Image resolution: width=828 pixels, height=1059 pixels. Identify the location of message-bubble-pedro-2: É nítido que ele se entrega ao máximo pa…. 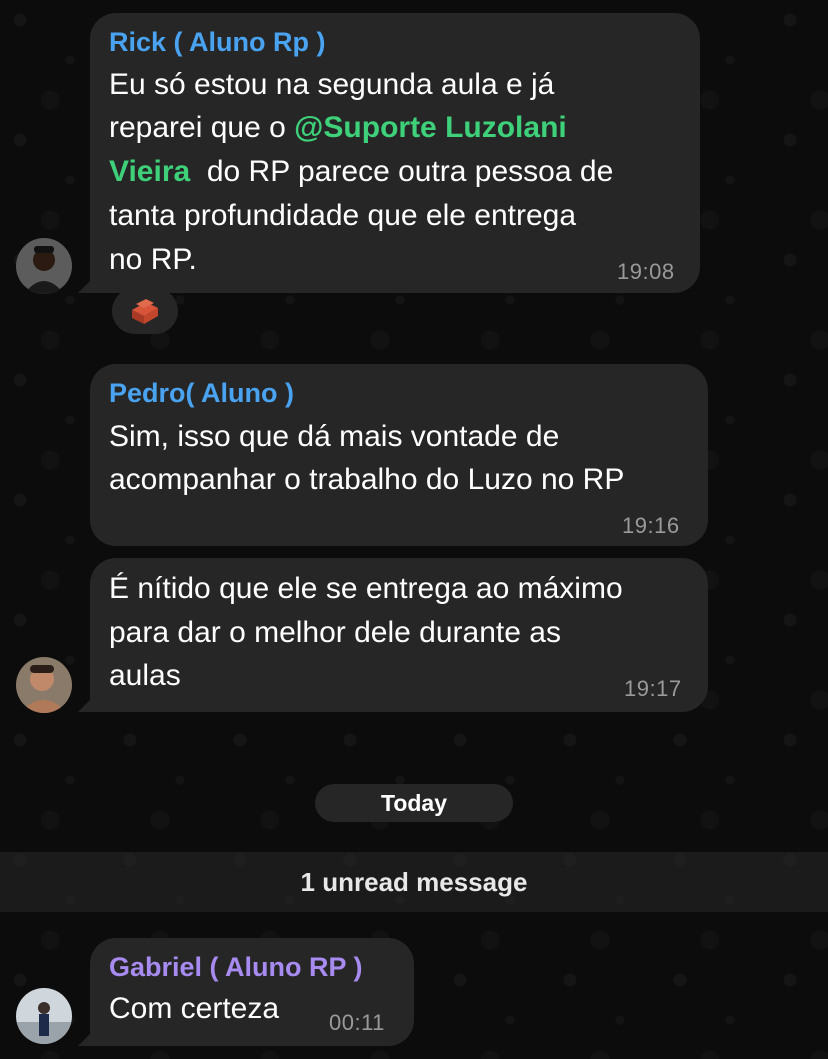
(399, 635).